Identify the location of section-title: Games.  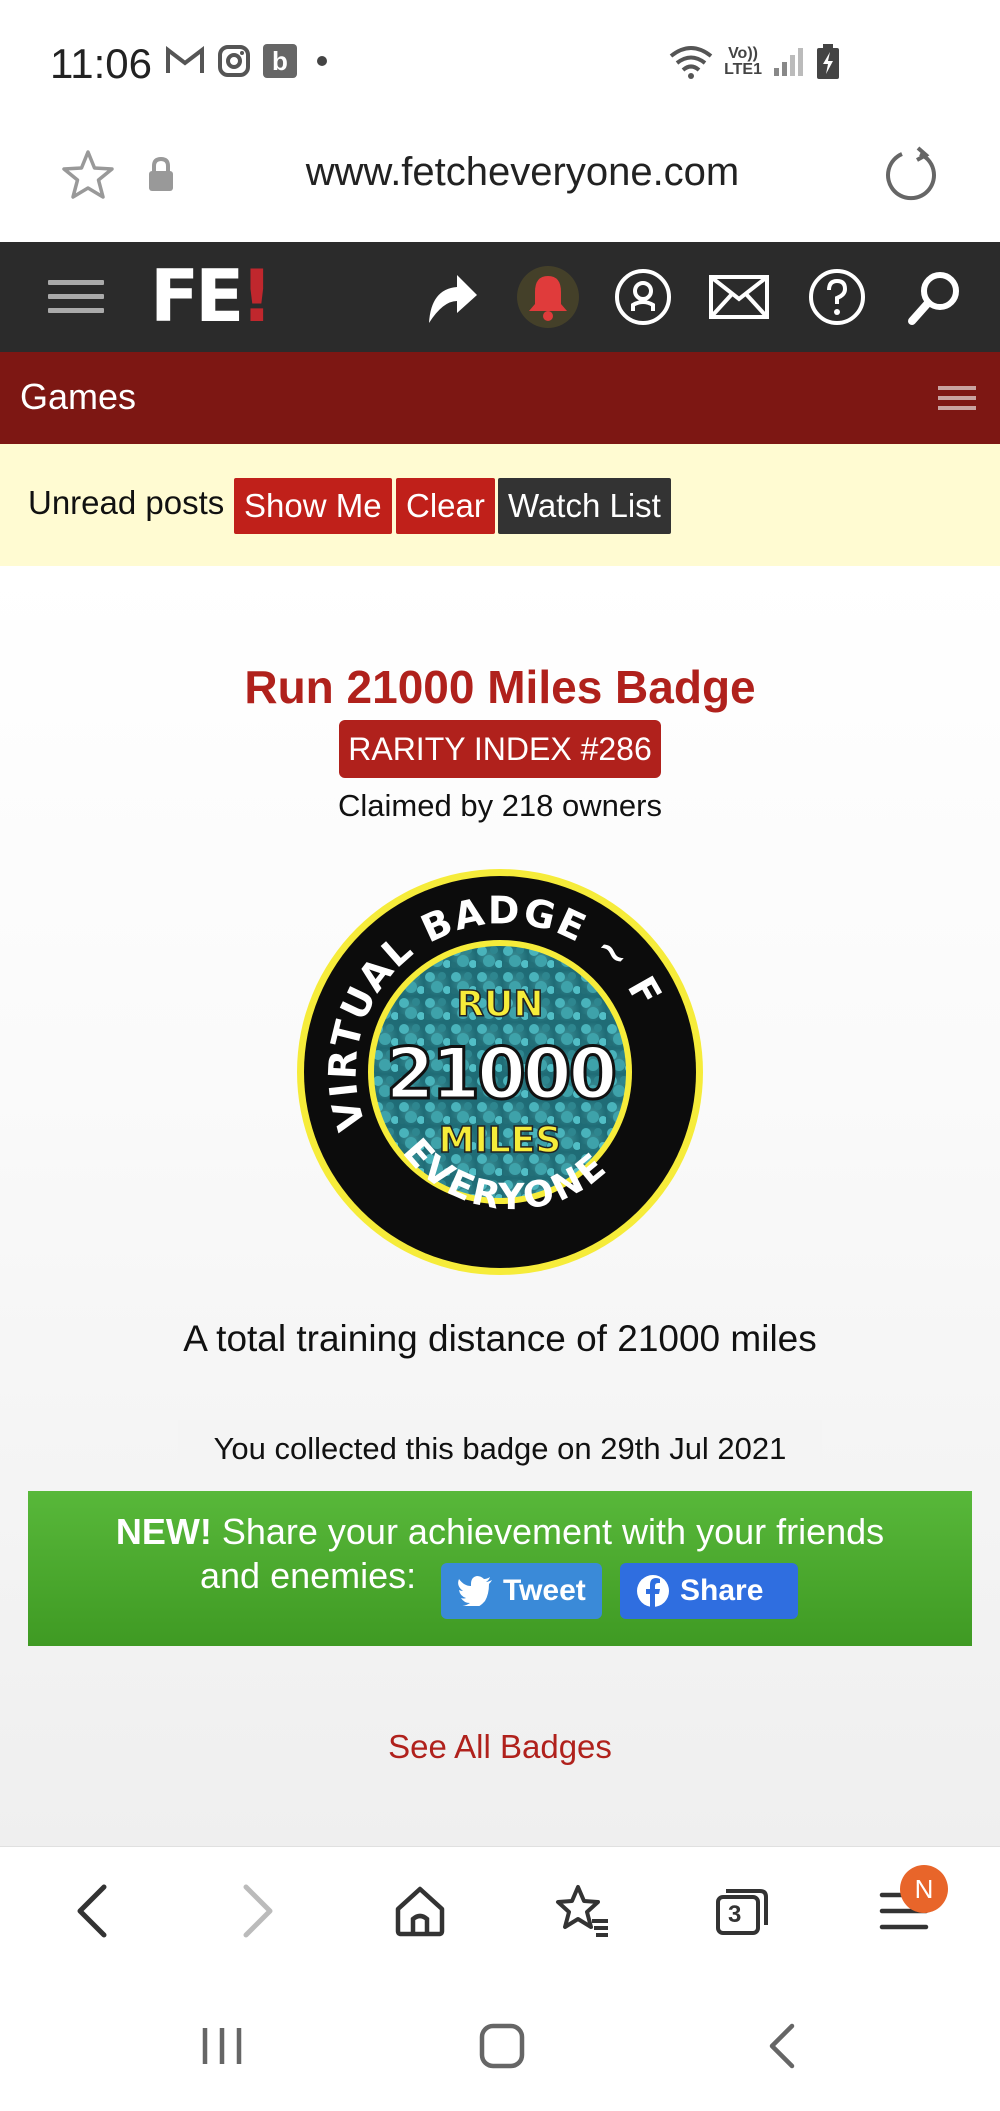
(78, 396).